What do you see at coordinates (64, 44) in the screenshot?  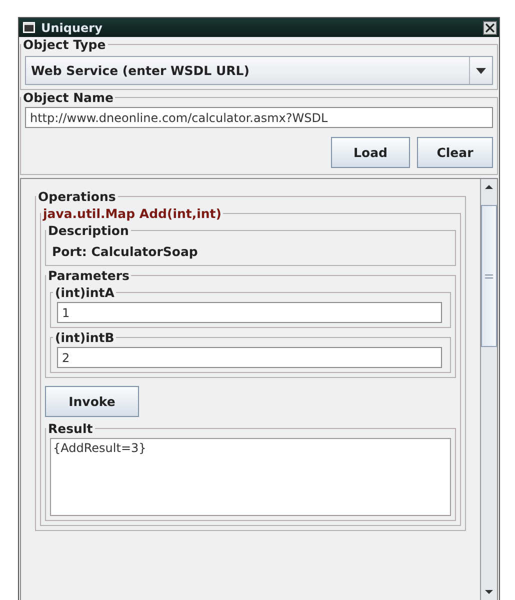 I see `group-label: Object Type` at bounding box center [64, 44].